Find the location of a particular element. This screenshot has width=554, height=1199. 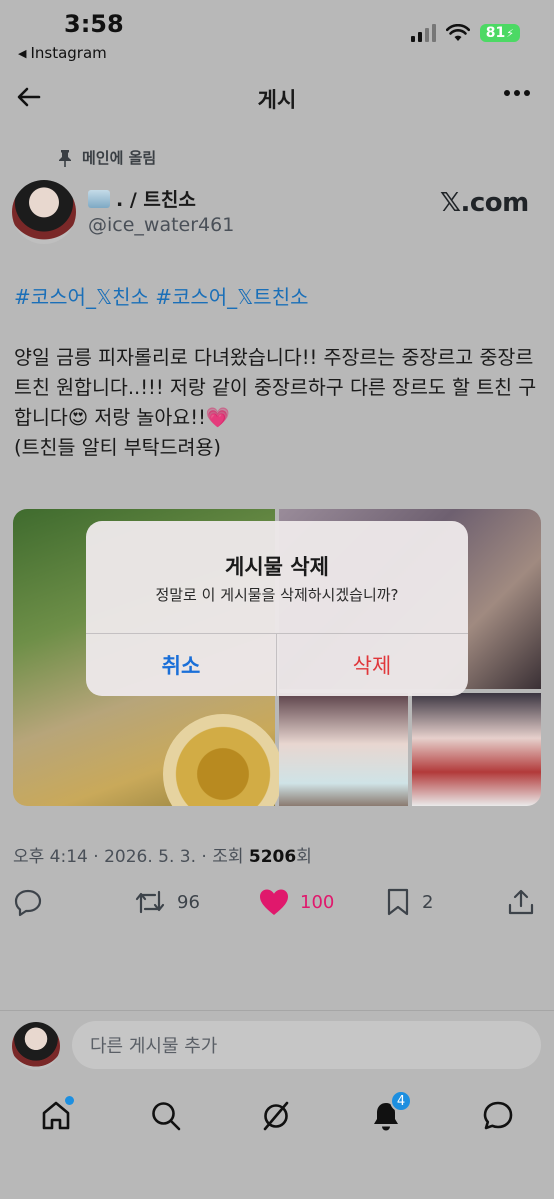

status-icons: 81 ⚡ is located at coordinates (465, 33).